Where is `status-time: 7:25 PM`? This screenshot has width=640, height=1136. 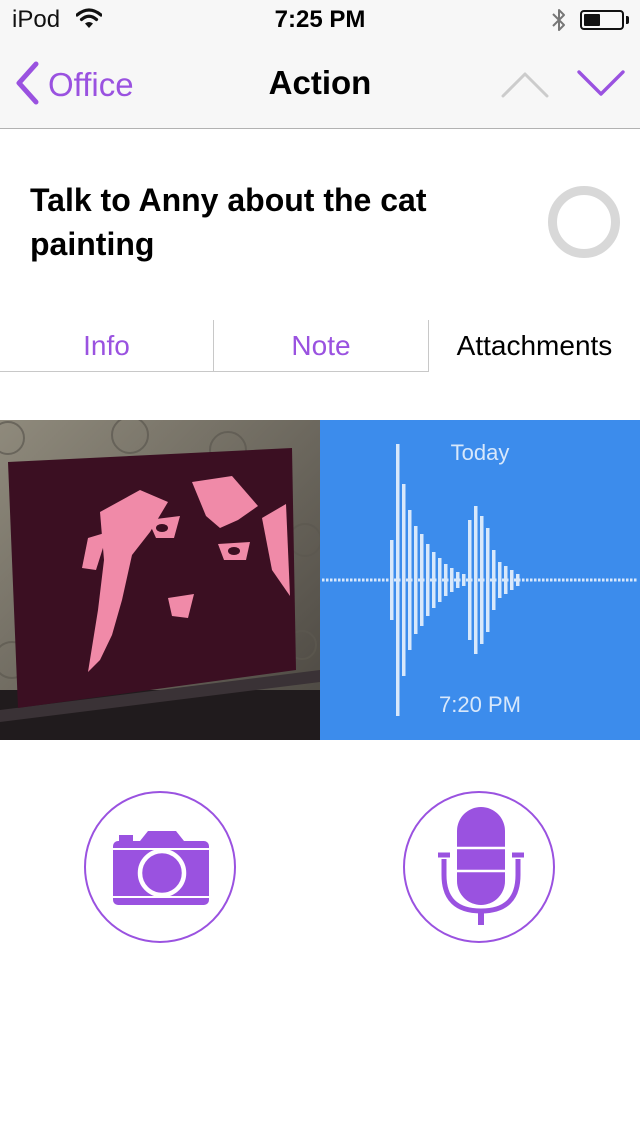
status-time: 7:25 PM is located at coordinates (320, 19).